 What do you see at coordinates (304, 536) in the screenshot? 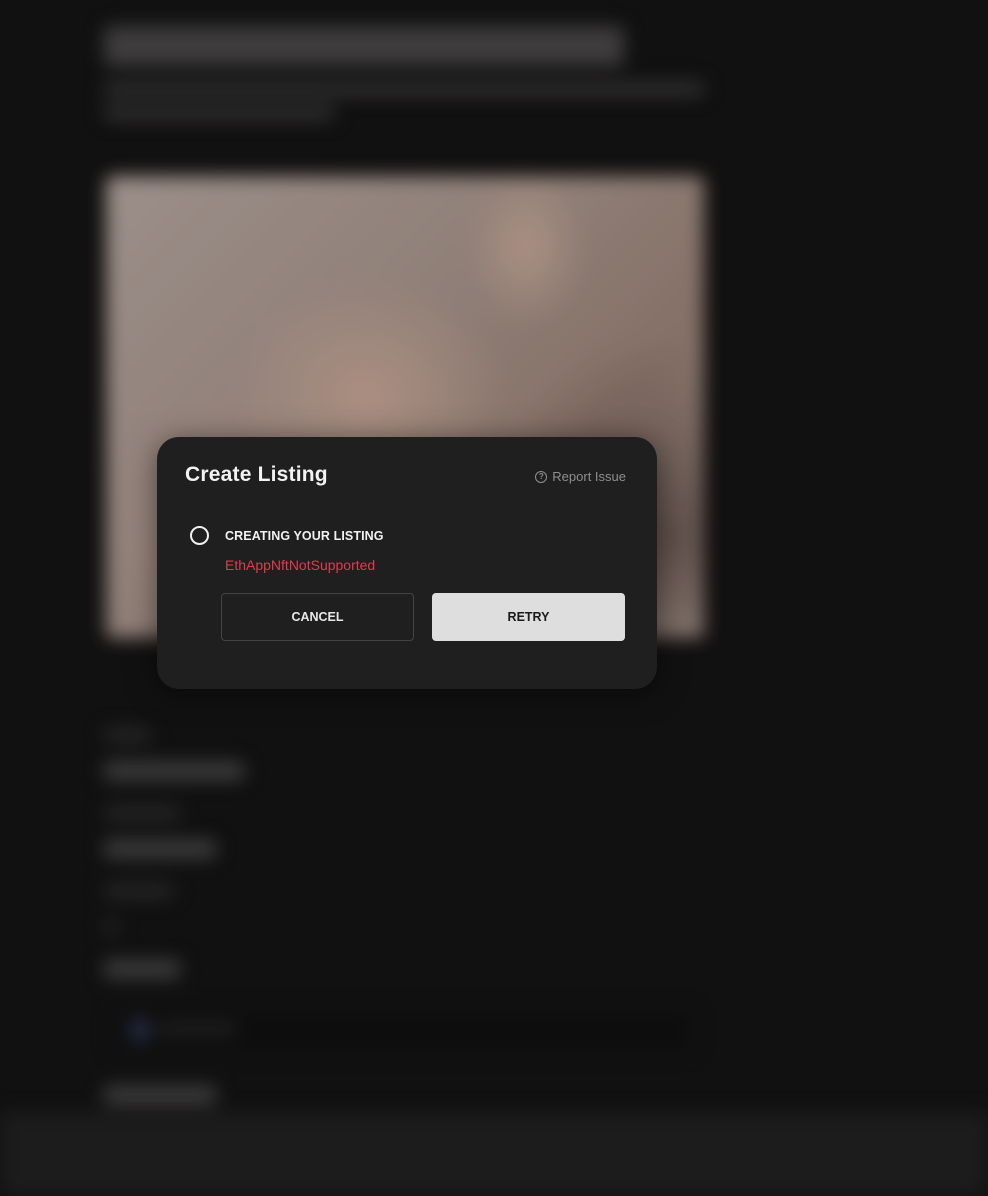
I see `step-label: CREATING YOUR LISTING` at bounding box center [304, 536].